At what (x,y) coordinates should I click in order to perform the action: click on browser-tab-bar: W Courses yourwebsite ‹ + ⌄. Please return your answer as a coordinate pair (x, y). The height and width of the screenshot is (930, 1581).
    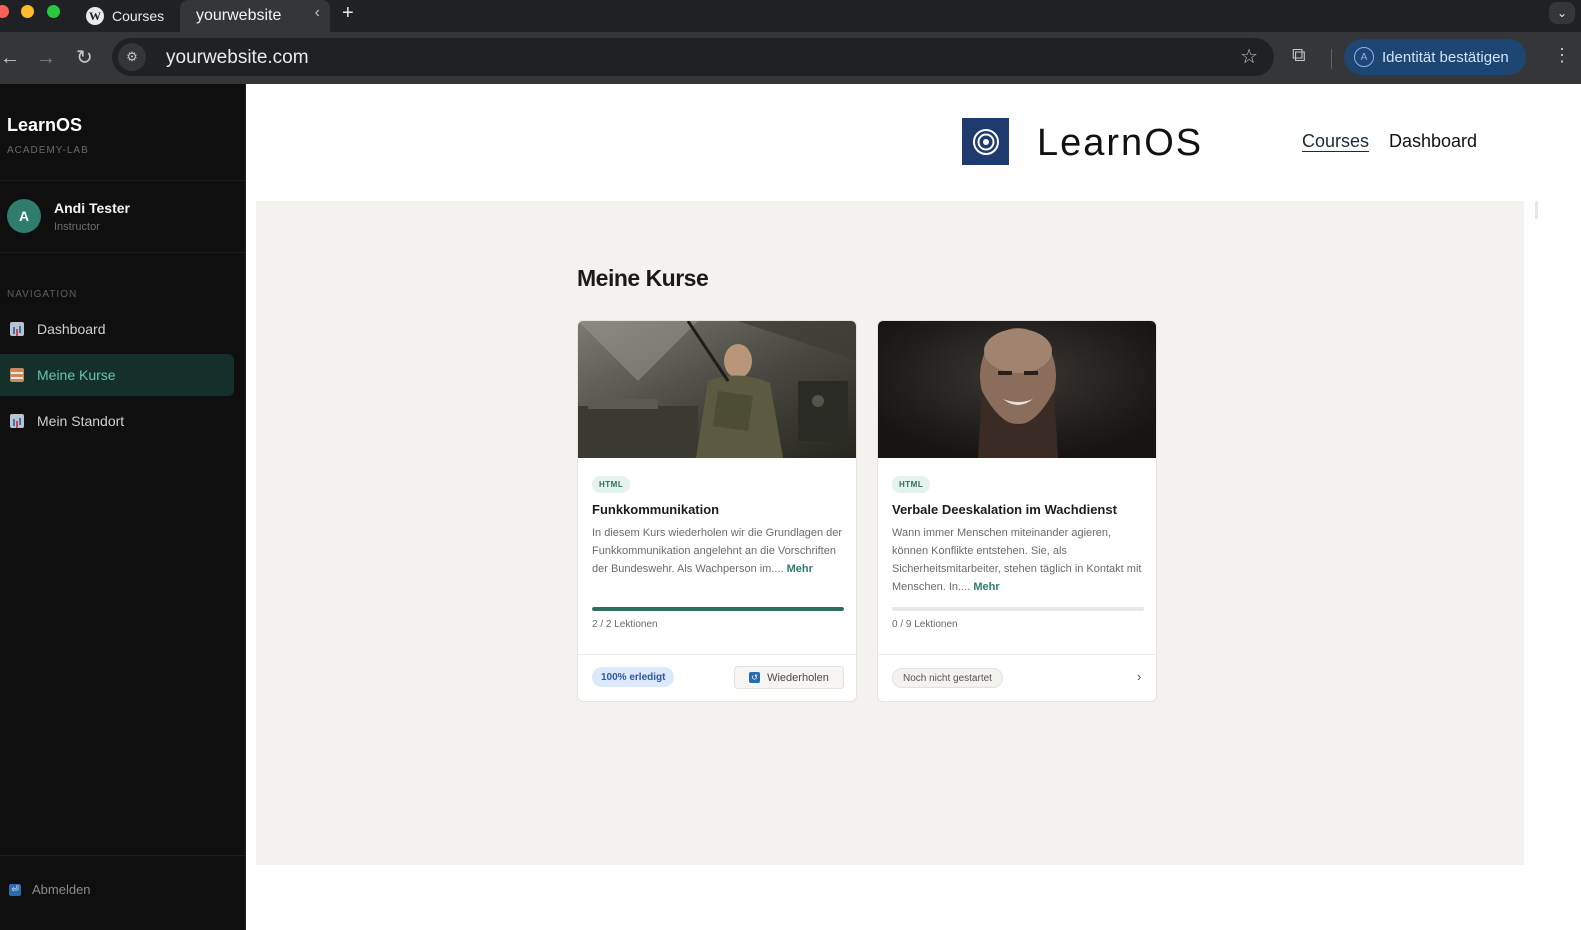
    Looking at the image, I should click on (790, 16).